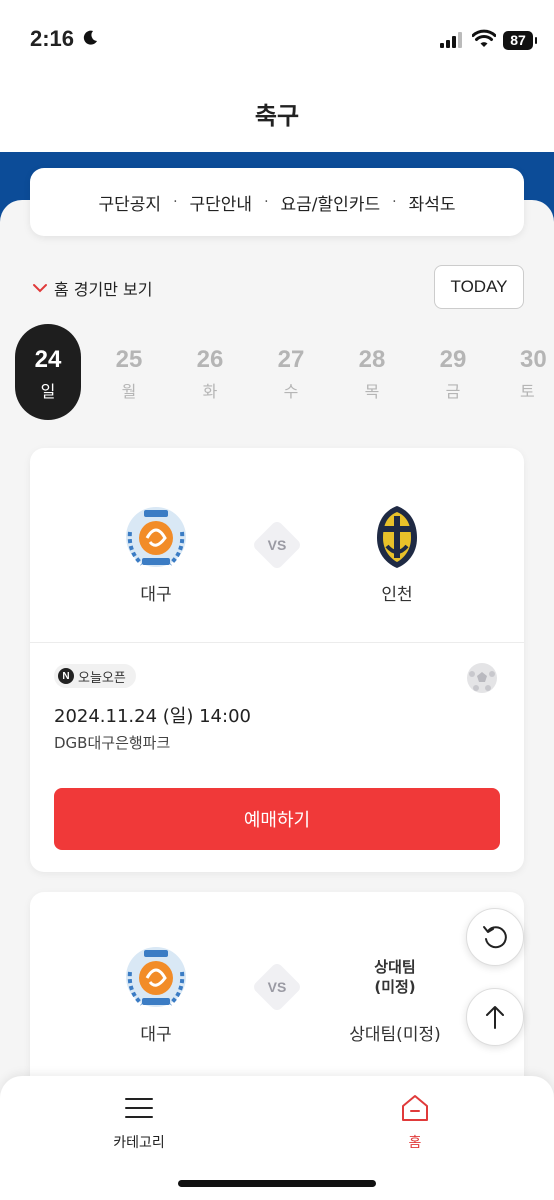 The image size is (554, 1200). I want to click on status-bar: 2:16 87, so click(277, 40).